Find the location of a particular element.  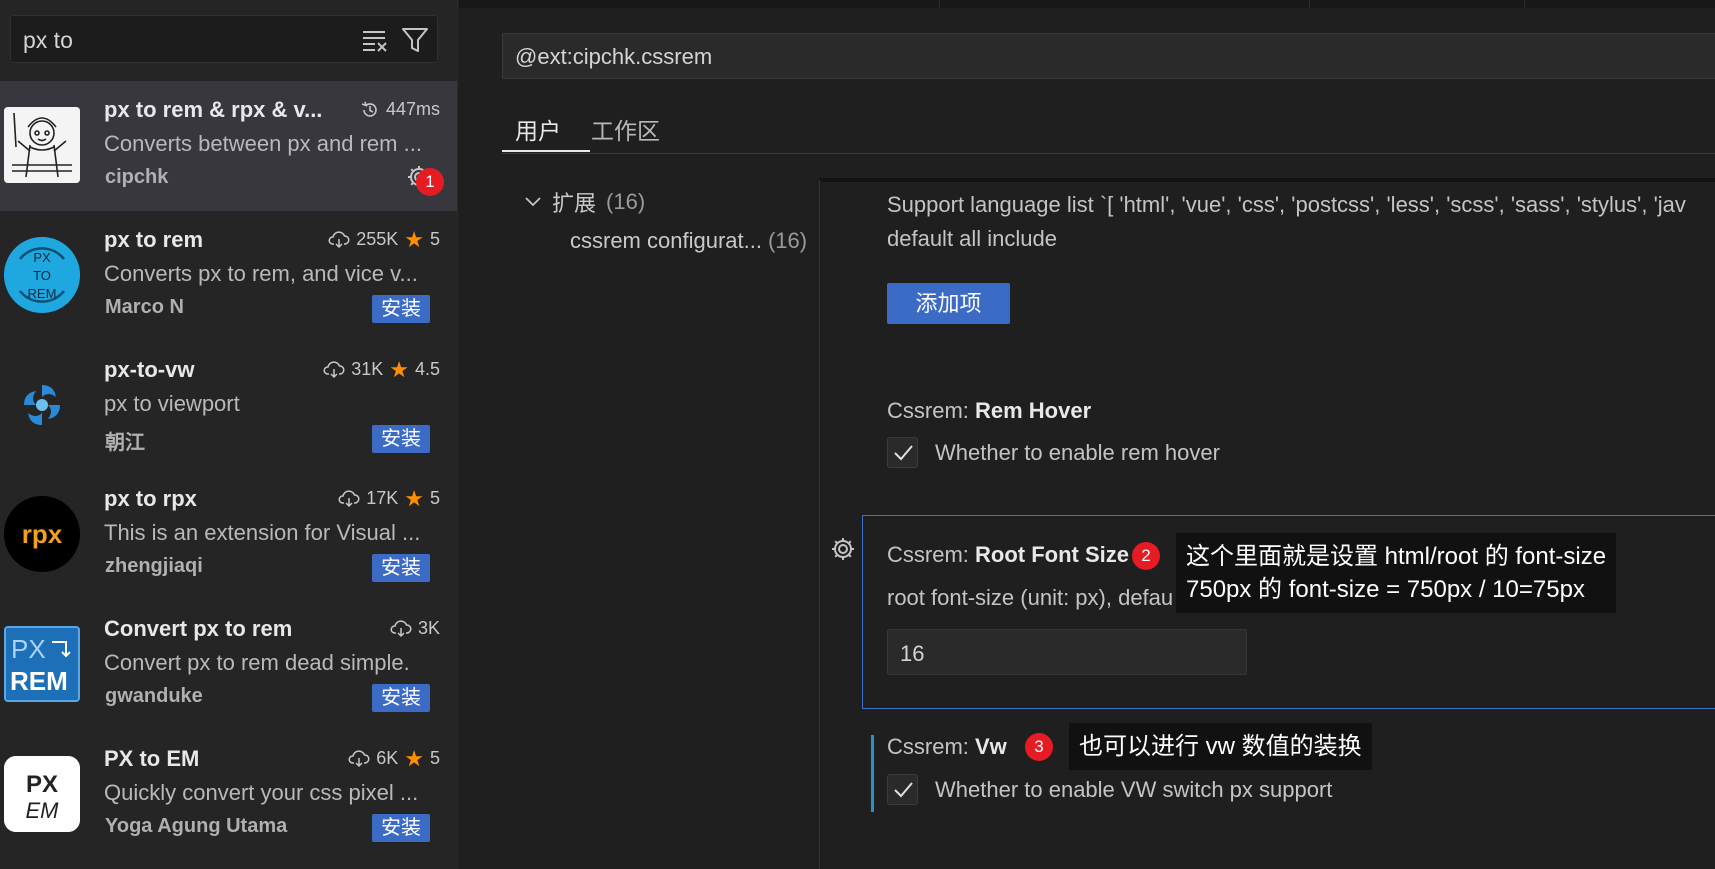

rem-hover-title: Cssrem: Rem Hover is located at coordinates (989, 411).